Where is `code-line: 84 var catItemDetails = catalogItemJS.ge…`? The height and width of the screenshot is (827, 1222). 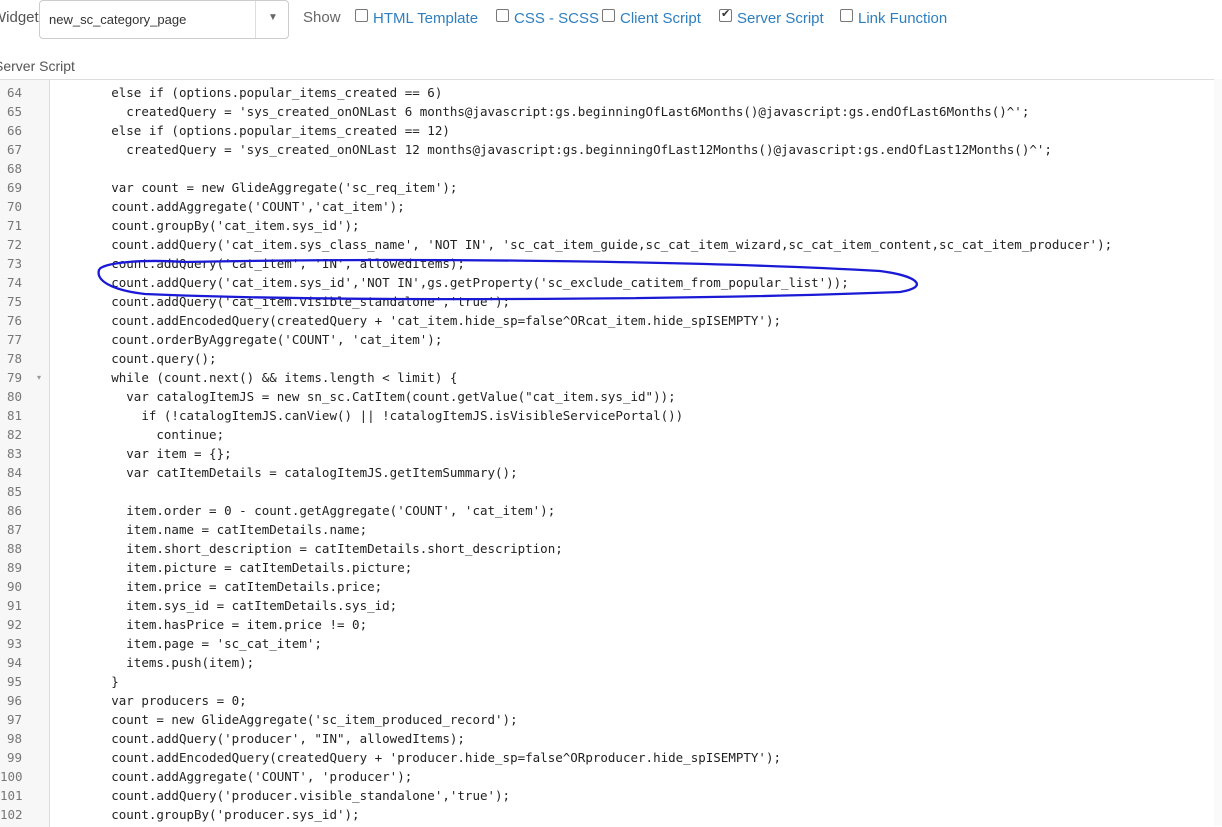
code-line: 84 var catItemDetails = catalogItemJS.ge… is located at coordinates (611, 472).